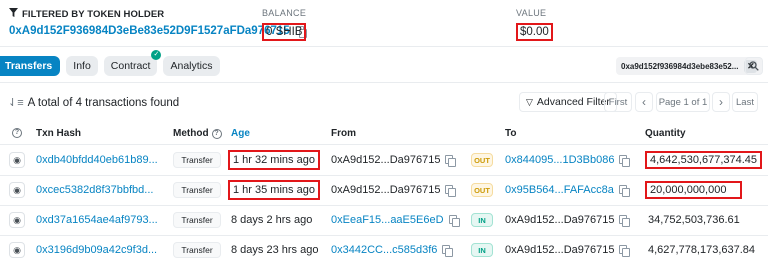 This screenshot has height=266, width=768. What do you see at coordinates (694, 220) in the screenshot?
I see `quantity-value: 34,752,503,736.61` at bounding box center [694, 220].